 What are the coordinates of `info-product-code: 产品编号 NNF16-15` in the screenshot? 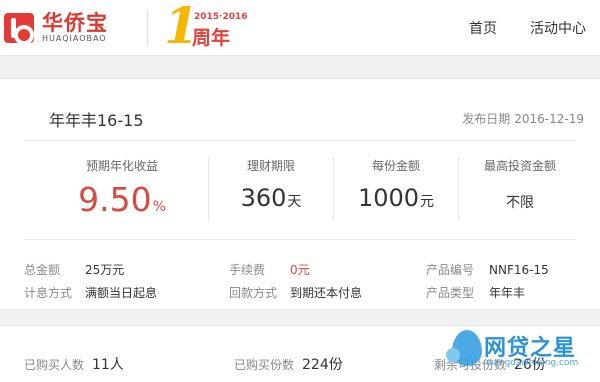 It's located at (487, 269).